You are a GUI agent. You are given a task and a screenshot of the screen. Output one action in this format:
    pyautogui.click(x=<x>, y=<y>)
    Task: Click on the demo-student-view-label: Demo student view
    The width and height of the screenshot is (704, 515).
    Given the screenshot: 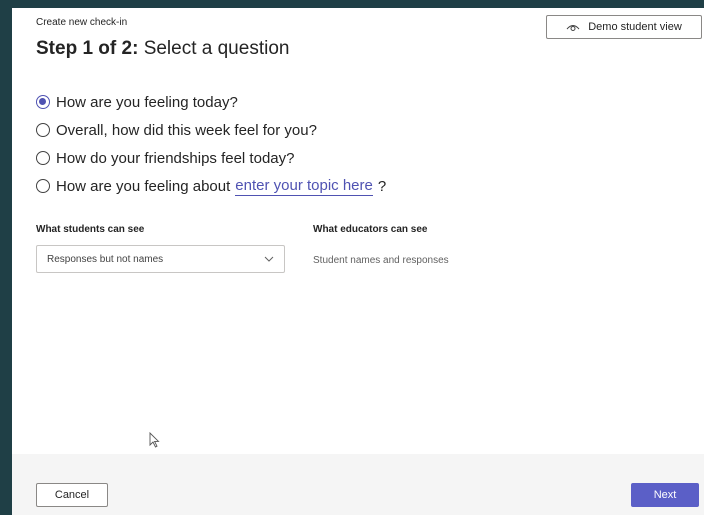 What is the action you would take?
    pyautogui.click(x=635, y=27)
    